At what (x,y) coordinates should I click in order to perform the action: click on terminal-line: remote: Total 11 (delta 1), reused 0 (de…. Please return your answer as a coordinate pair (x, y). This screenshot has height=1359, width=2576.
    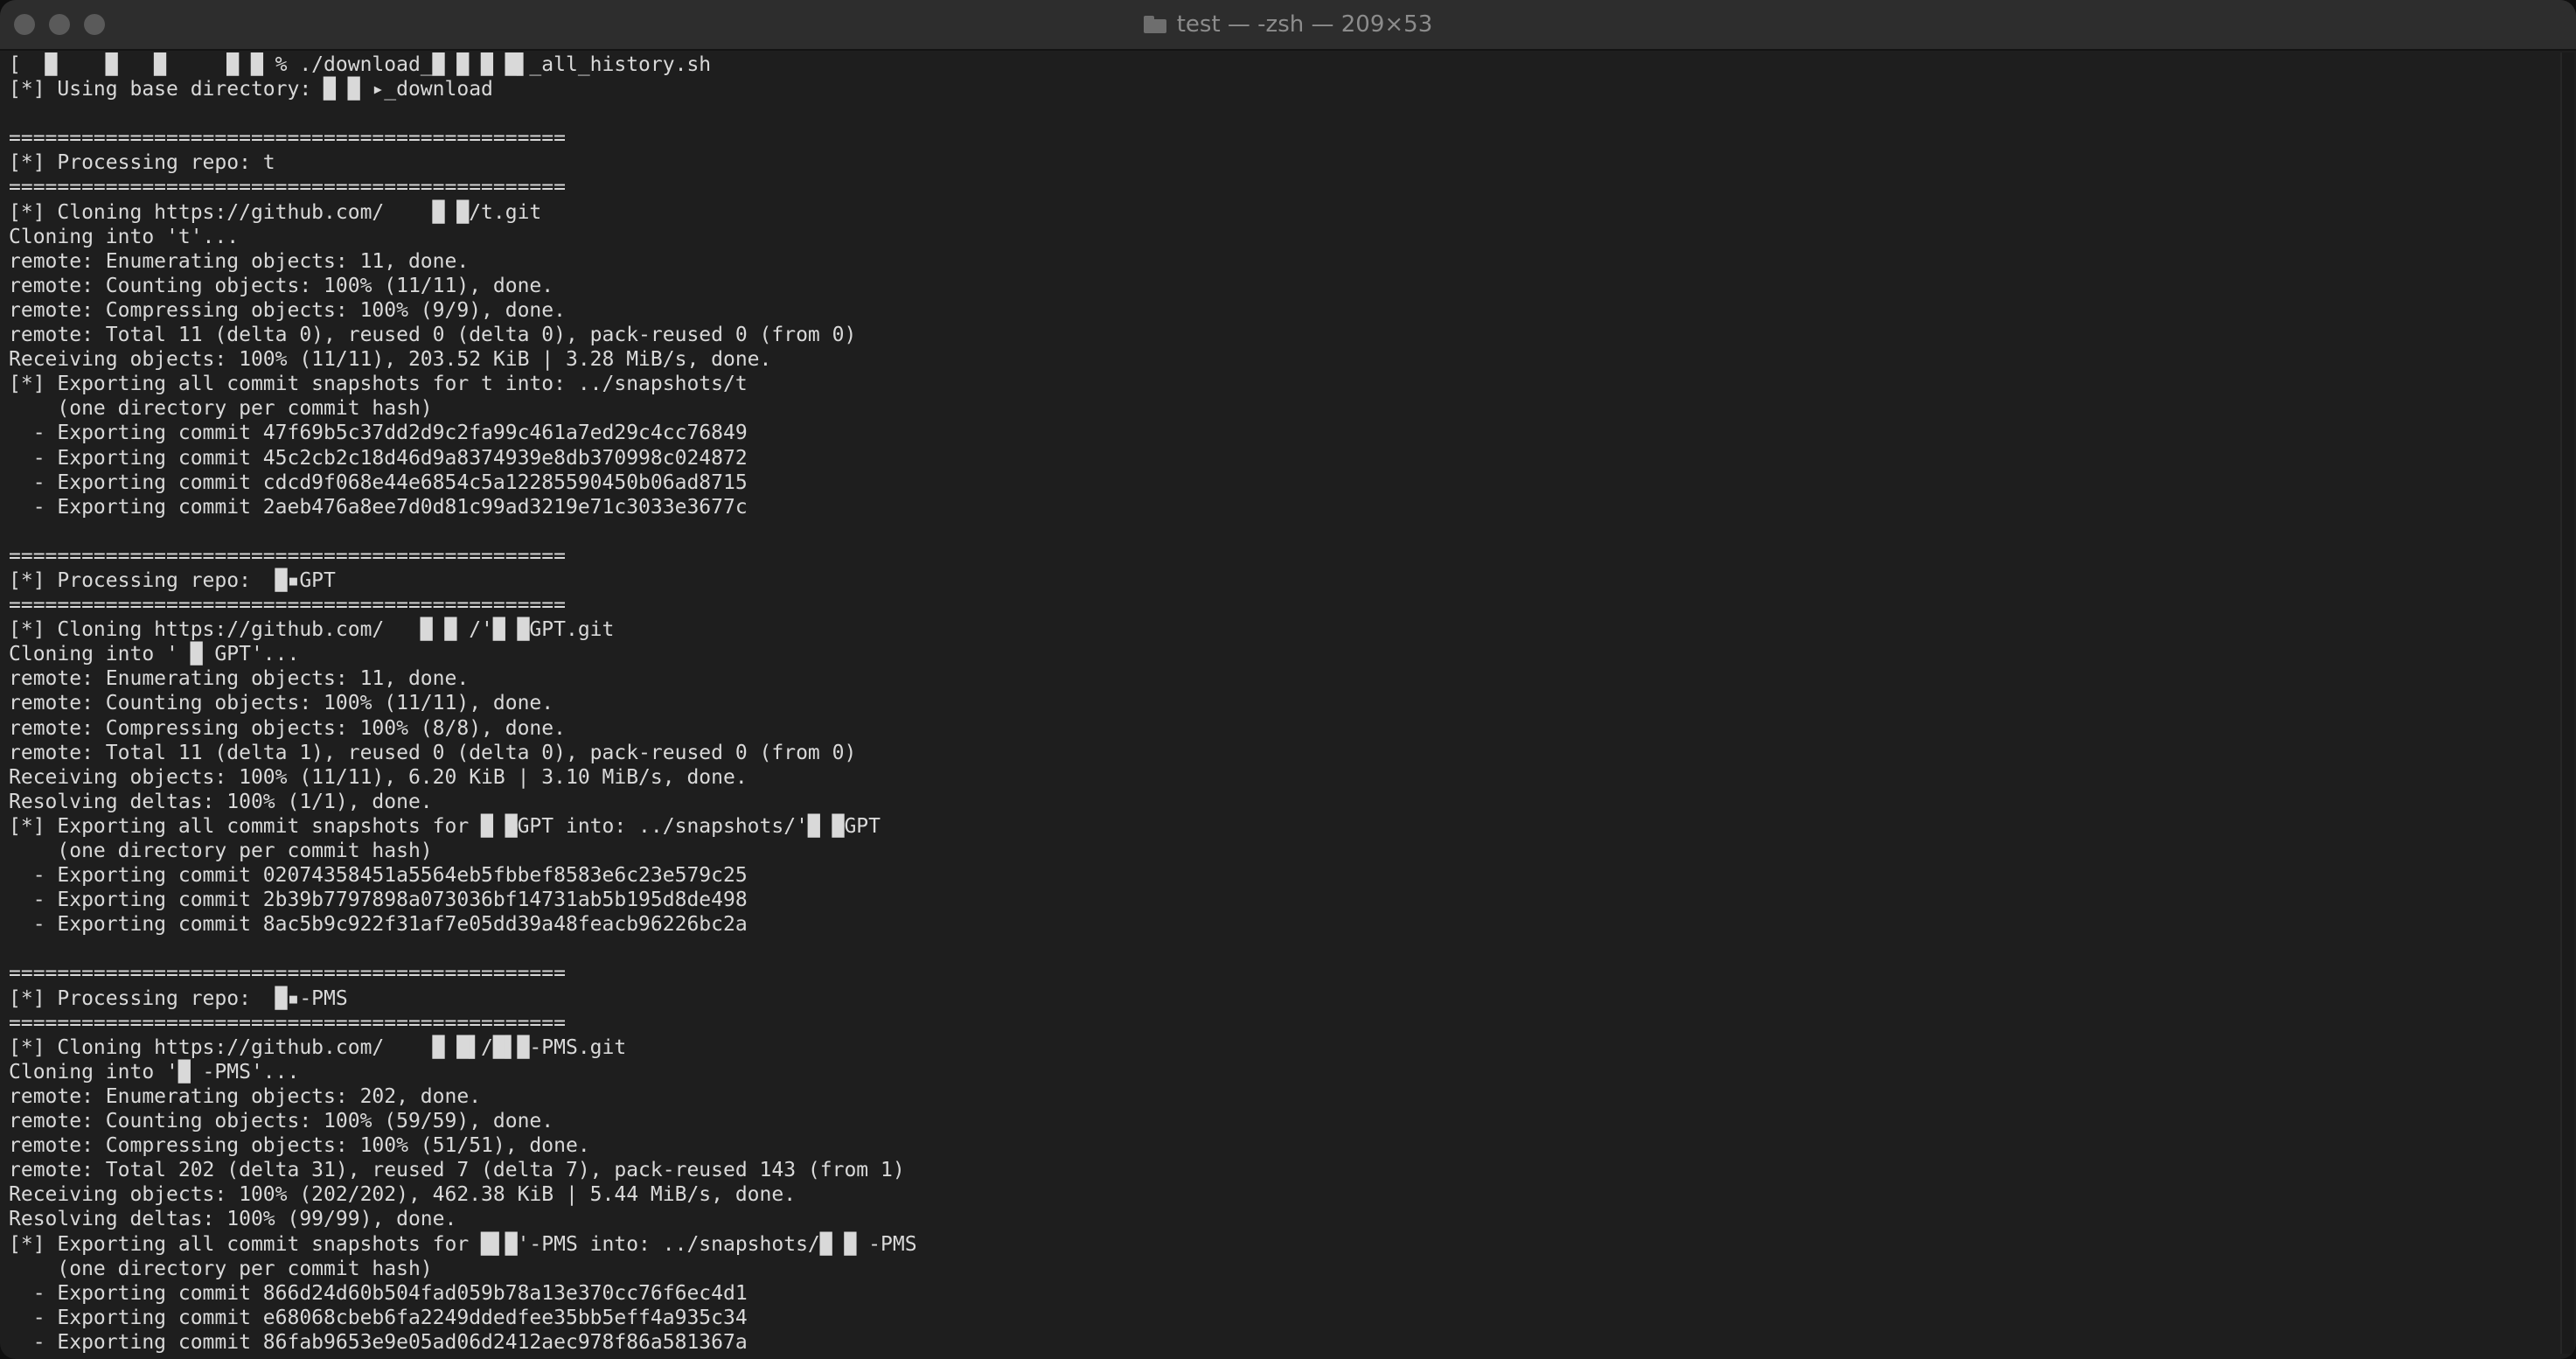
    Looking at the image, I should click on (433, 752).